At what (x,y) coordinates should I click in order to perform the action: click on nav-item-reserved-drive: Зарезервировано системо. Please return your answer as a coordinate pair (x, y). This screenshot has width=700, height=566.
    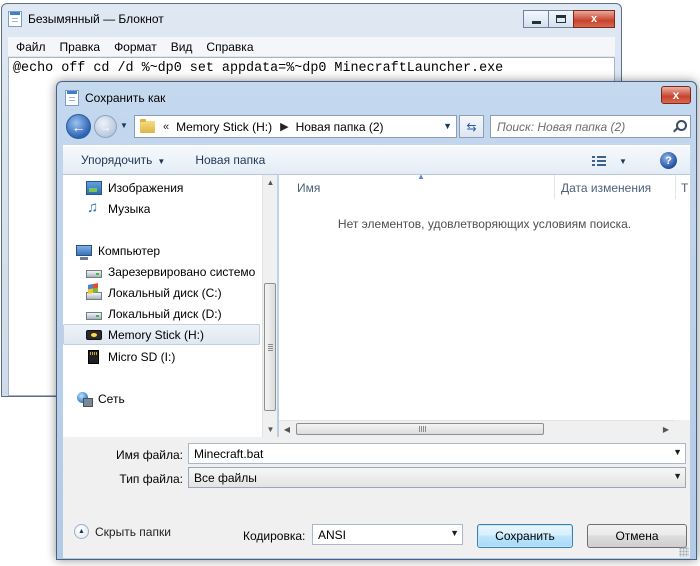
    Looking at the image, I should click on (161, 271).